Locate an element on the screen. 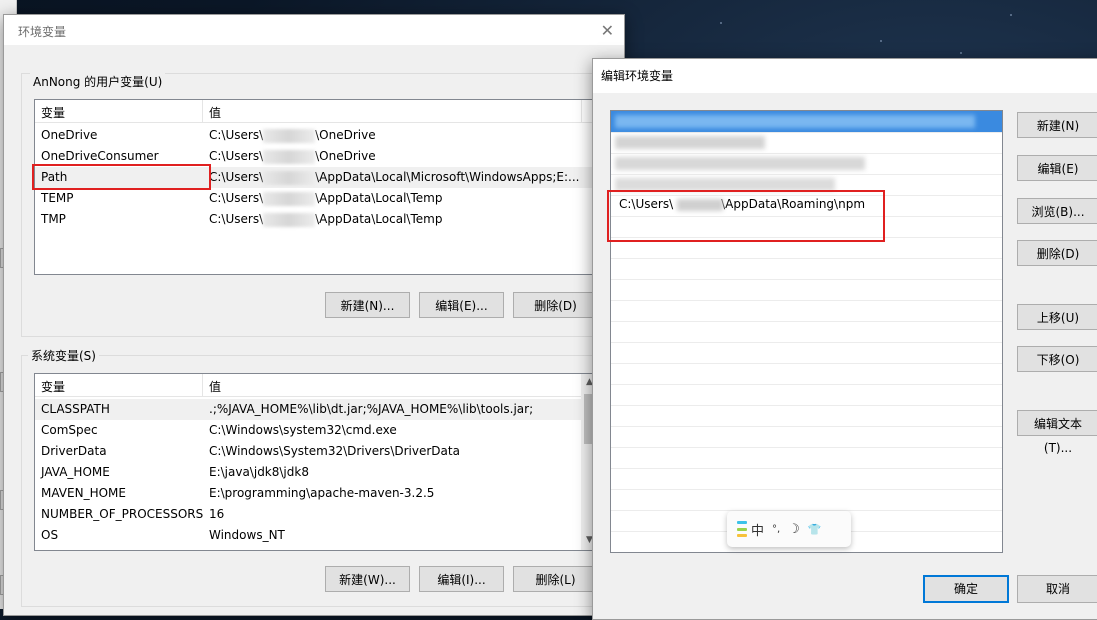 This screenshot has width=1097, height=620. variable-value: E:\java\jdk8\jdk8 is located at coordinates (259, 472).